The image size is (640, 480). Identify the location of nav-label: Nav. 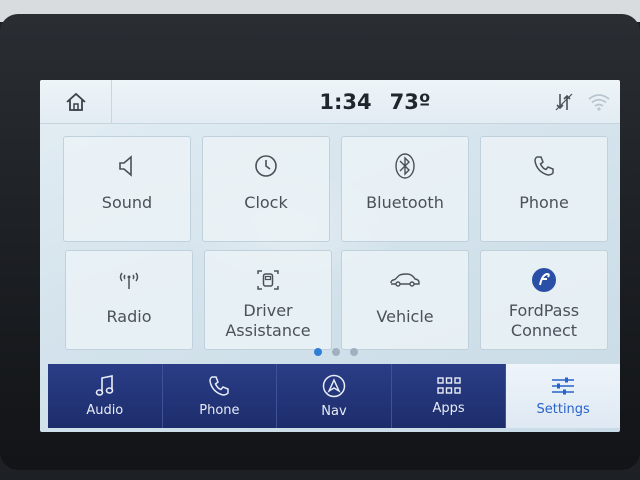
(334, 411).